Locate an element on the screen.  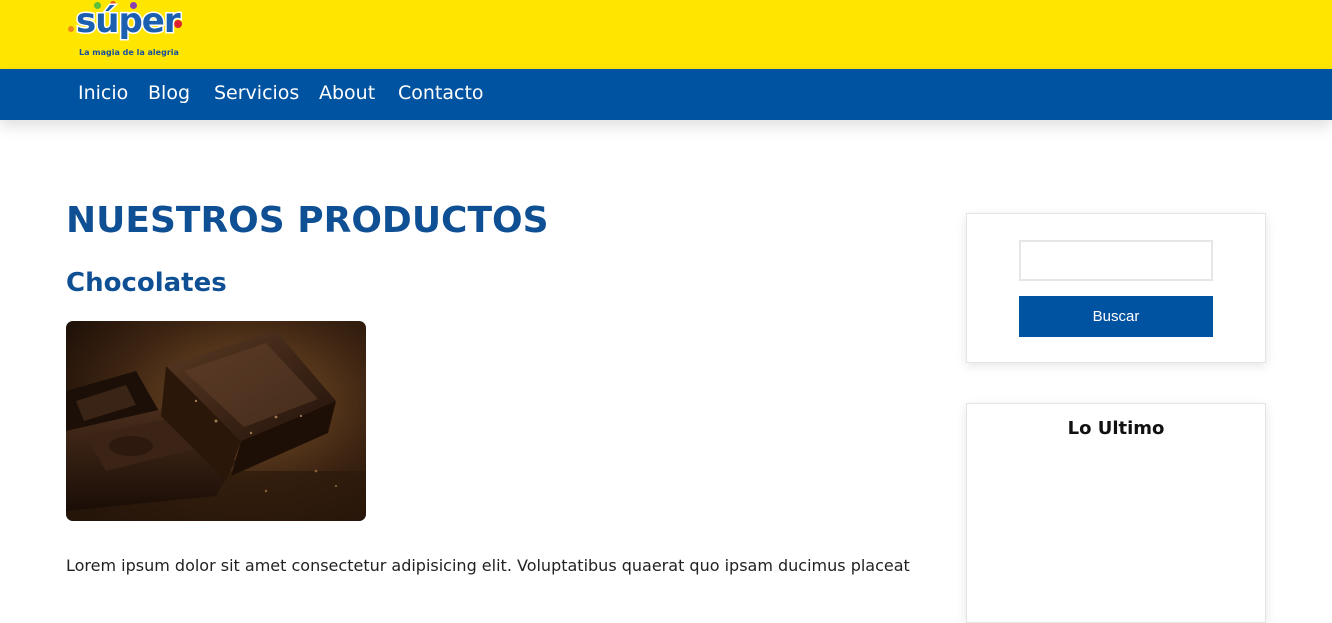
nav-item-servicios: Servicios is located at coordinates (256, 93).